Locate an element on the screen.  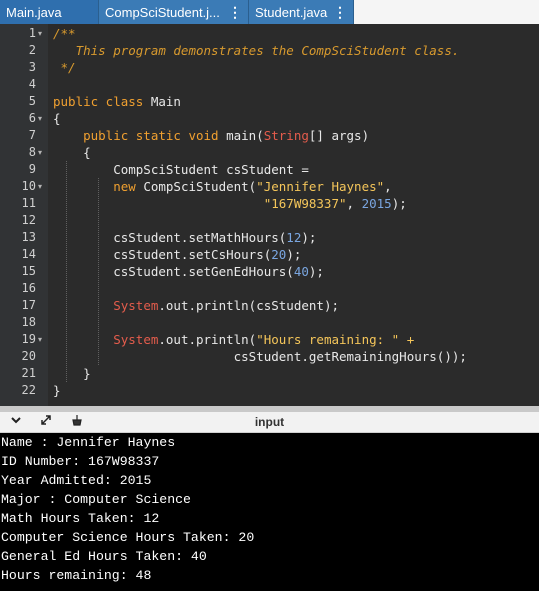
code-text: public static void main(String[] args) is located at coordinates (211, 135).